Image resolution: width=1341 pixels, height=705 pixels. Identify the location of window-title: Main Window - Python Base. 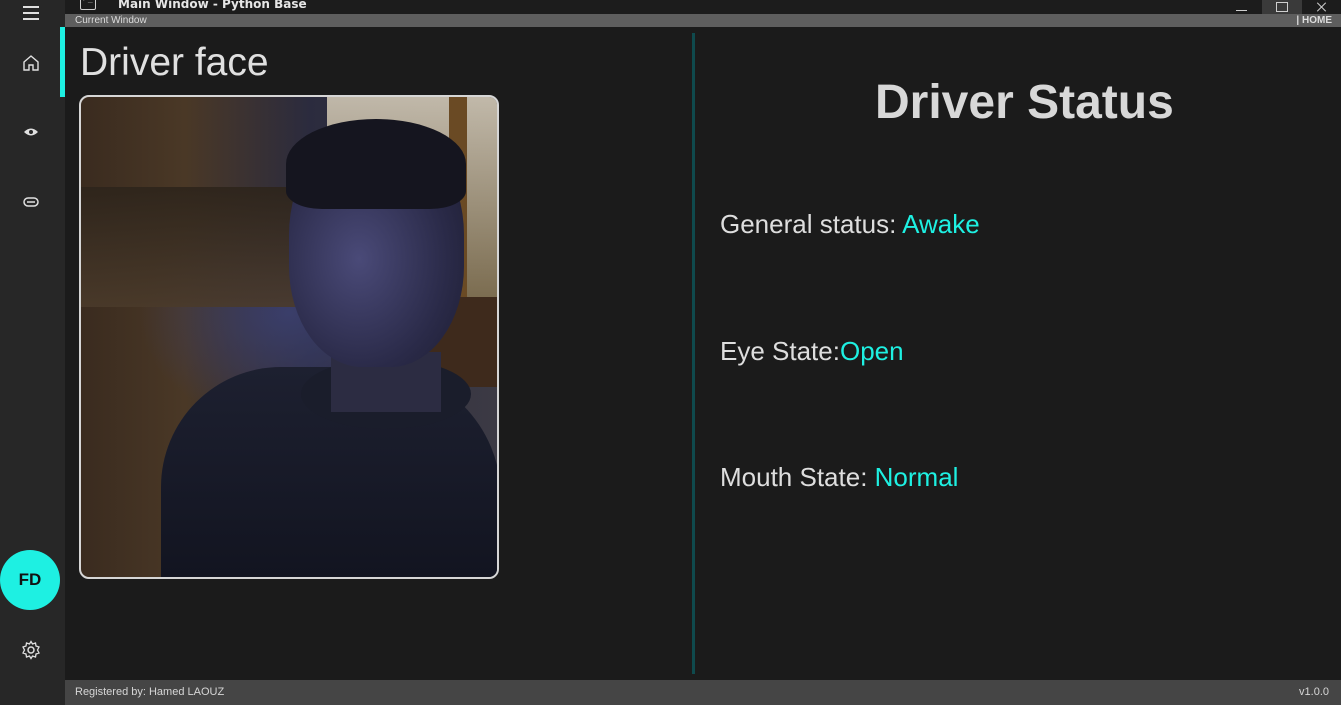
(212, 5).